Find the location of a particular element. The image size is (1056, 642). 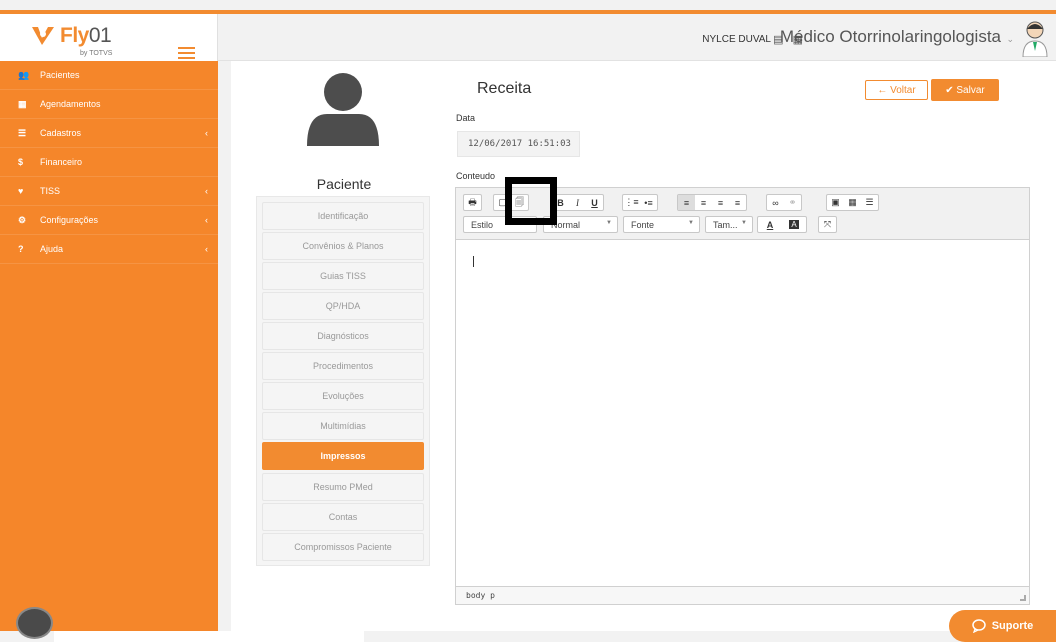

list-icon: ☰ is located at coordinates (22, 132).